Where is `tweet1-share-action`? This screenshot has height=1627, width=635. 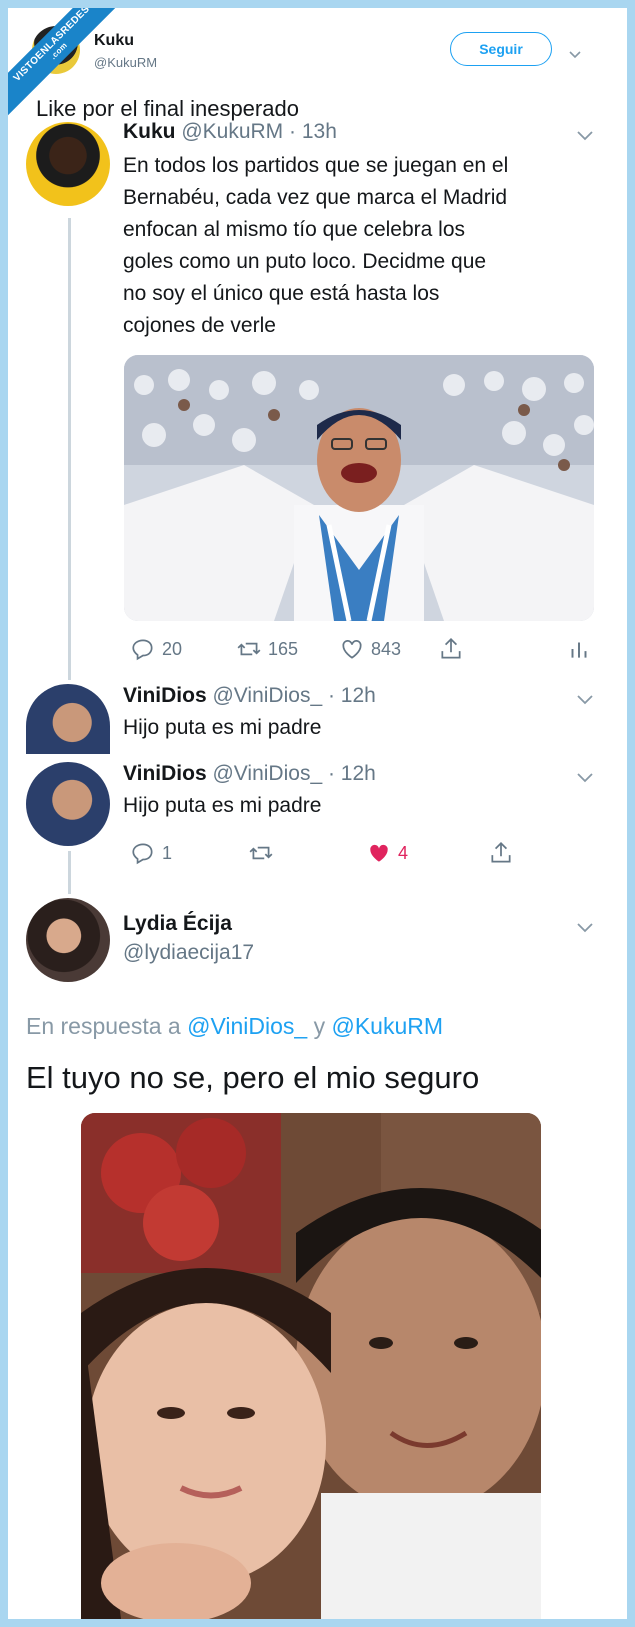
tweet1-share-action is located at coordinates (451, 649).